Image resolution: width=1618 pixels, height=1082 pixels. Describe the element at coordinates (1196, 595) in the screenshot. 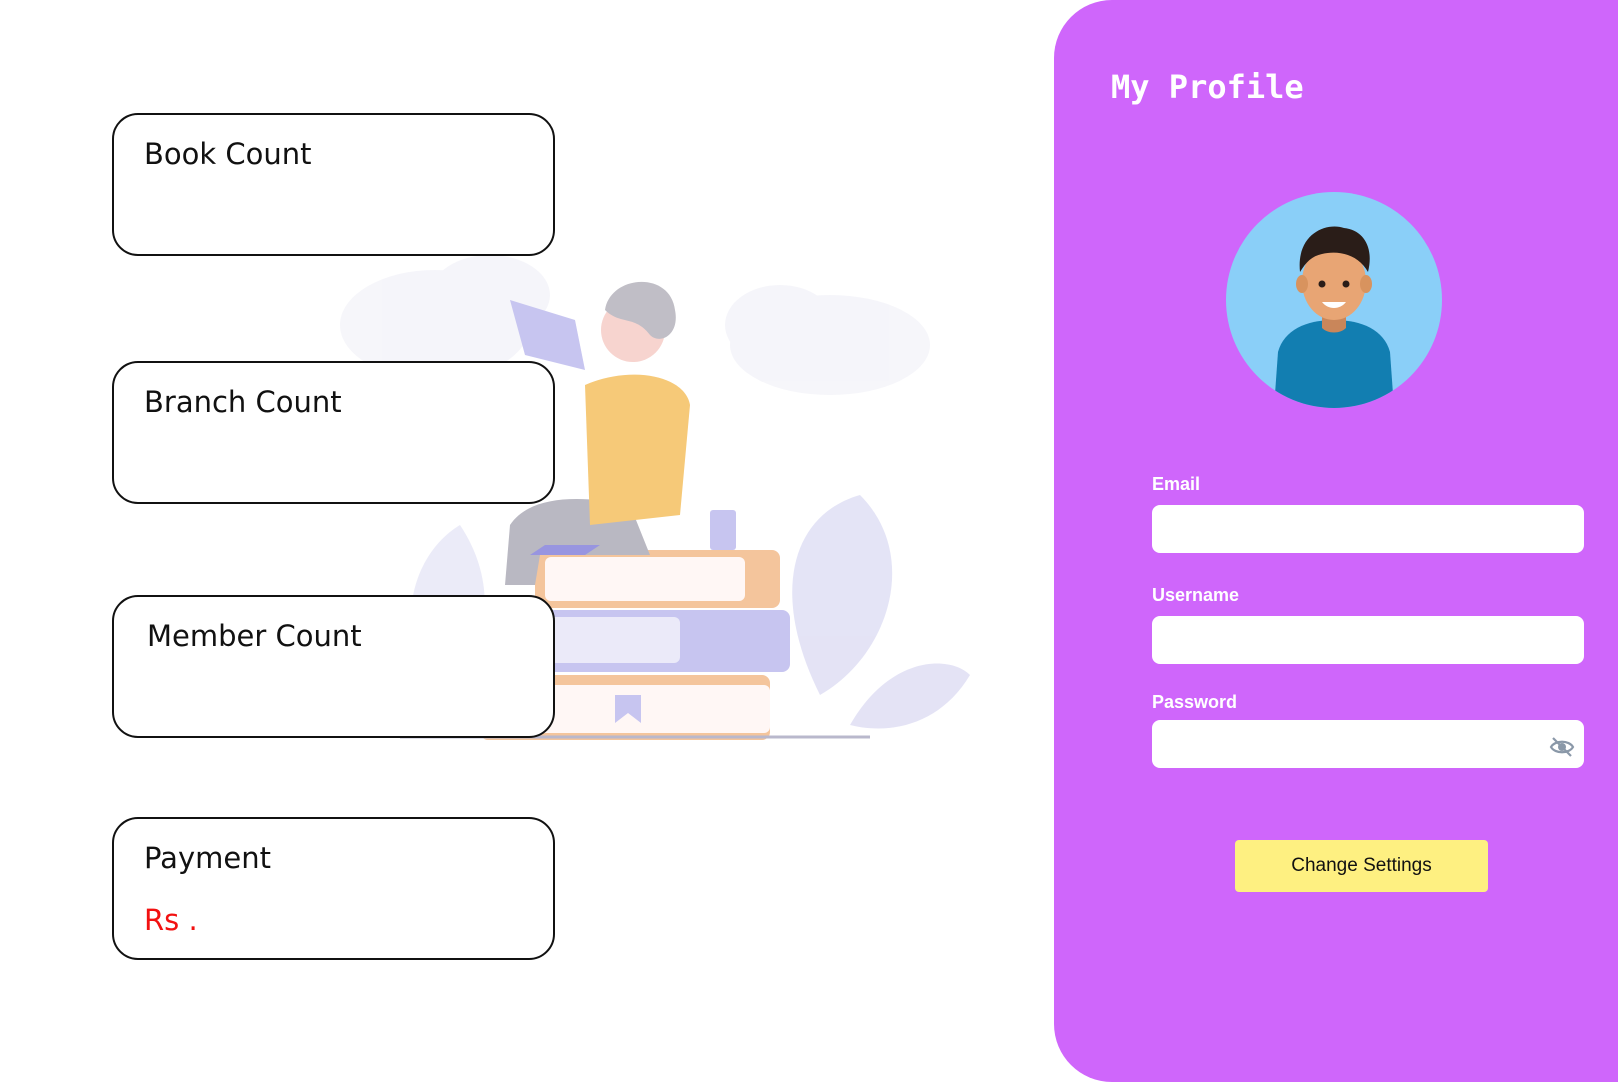

I see `username-label: Username` at that location.